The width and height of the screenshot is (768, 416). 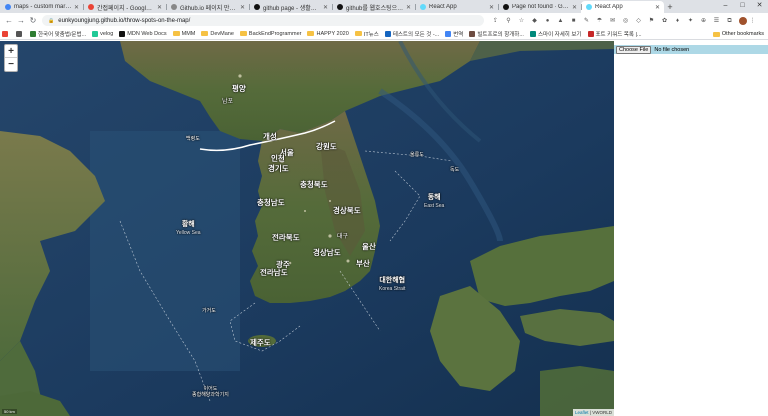 I want to click on browser-tab: Github.io 페이지 만들기 ✕, so click(x=207, y=7).